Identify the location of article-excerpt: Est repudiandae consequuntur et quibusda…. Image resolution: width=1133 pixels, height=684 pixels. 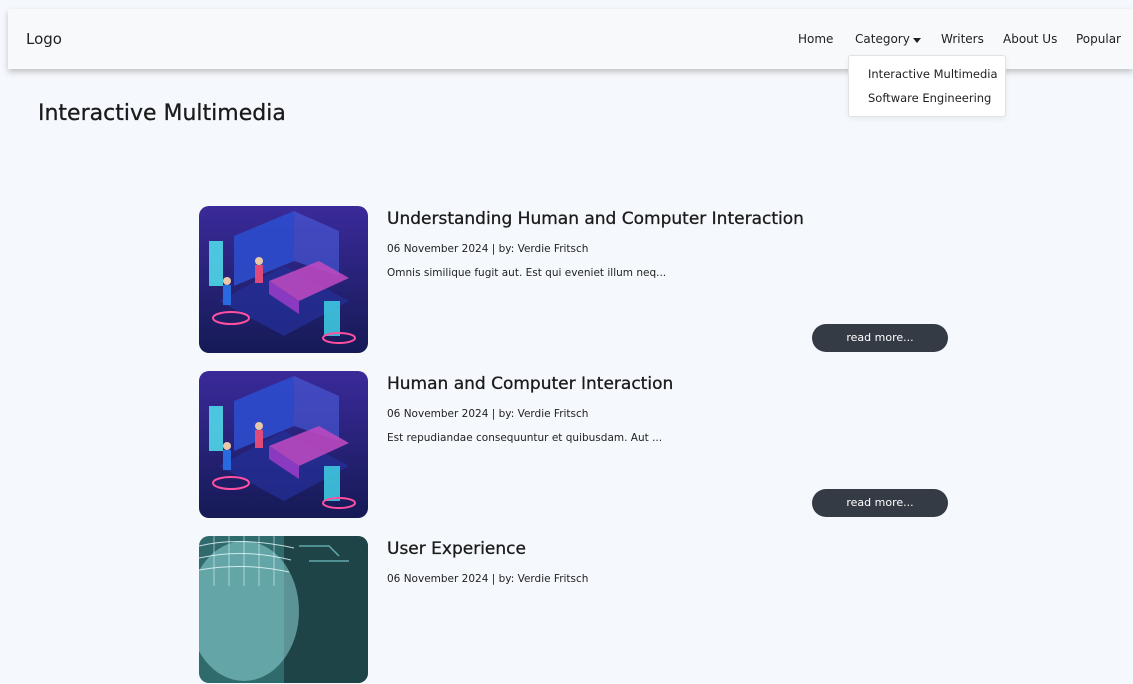
(525, 438).